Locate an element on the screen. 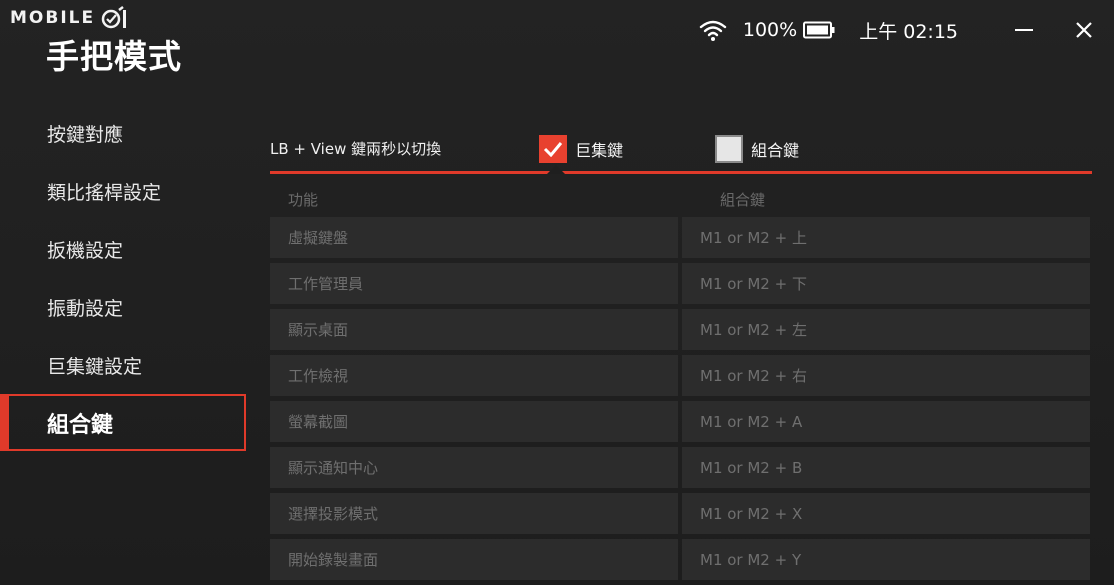  macro-checkbox-label: 巨集鍵 is located at coordinates (599, 150).